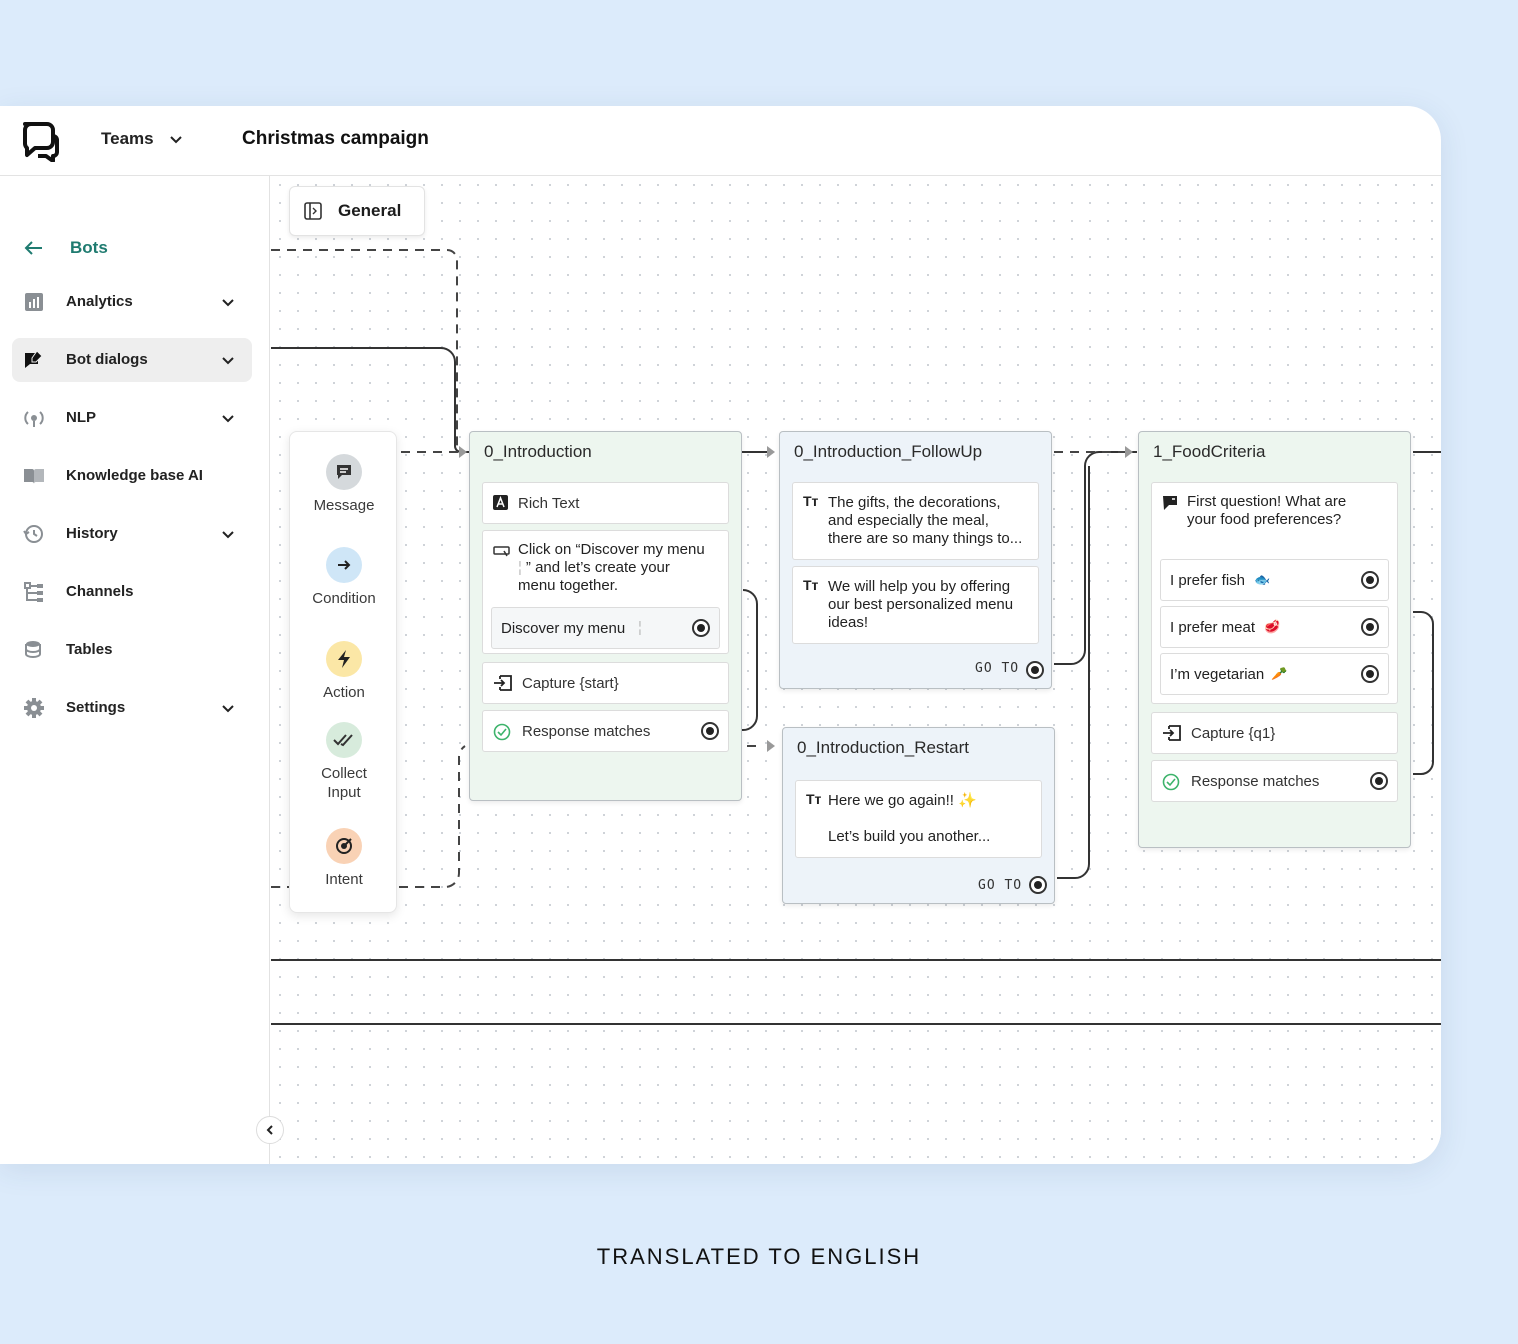 This screenshot has width=1518, height=1344. Describe the element at coordinates (1208, 580) in the screenshot. I see `option-label: I prefer fish` at that location.